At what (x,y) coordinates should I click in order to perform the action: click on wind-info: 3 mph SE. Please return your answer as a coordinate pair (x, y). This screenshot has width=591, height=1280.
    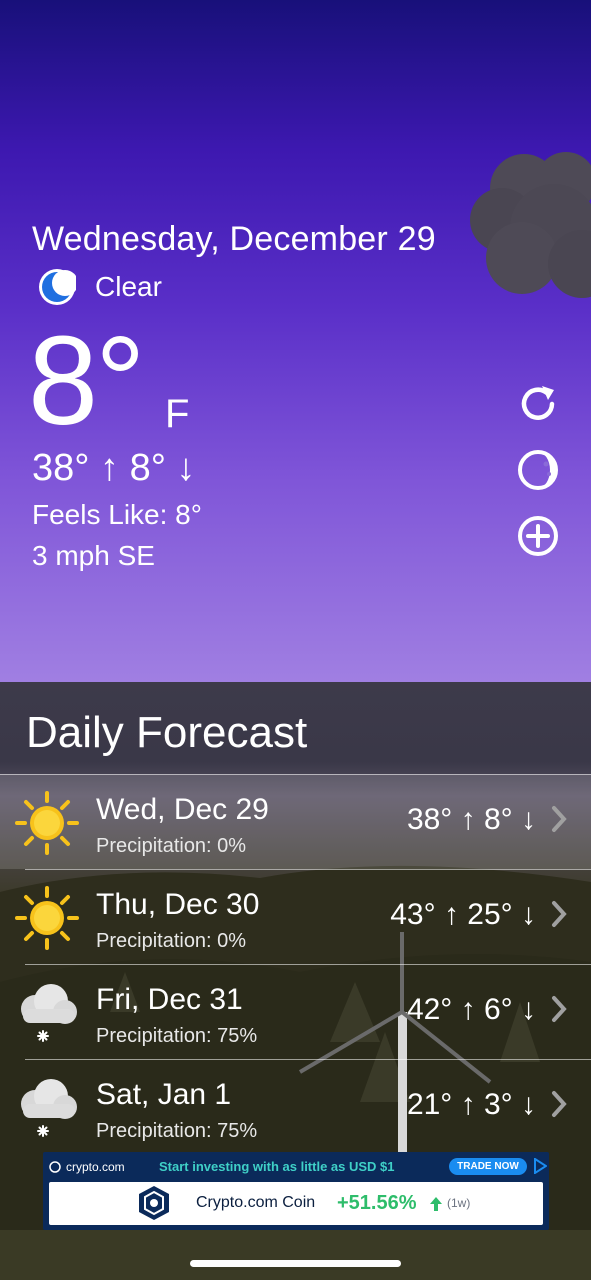
    Looking at the image, I should click on (93, 555).